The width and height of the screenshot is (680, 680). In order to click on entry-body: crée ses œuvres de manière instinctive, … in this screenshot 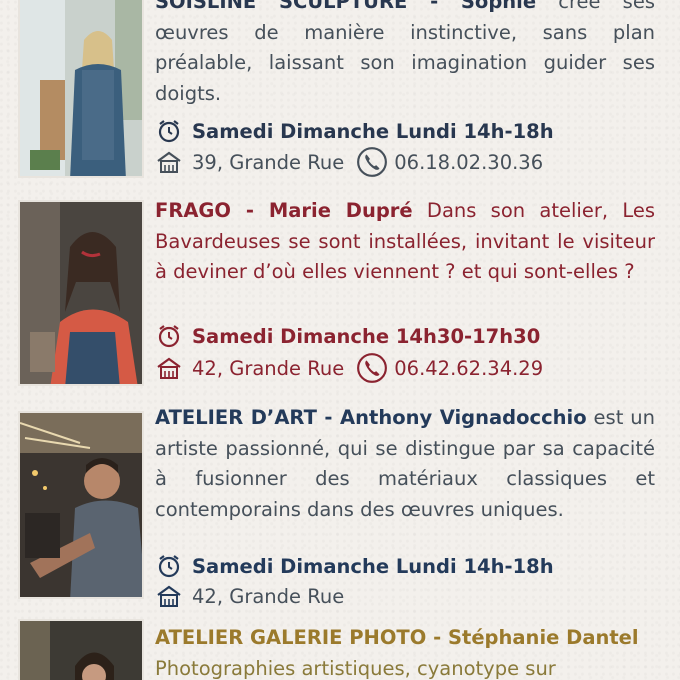, I will do `click(405, 52)`.